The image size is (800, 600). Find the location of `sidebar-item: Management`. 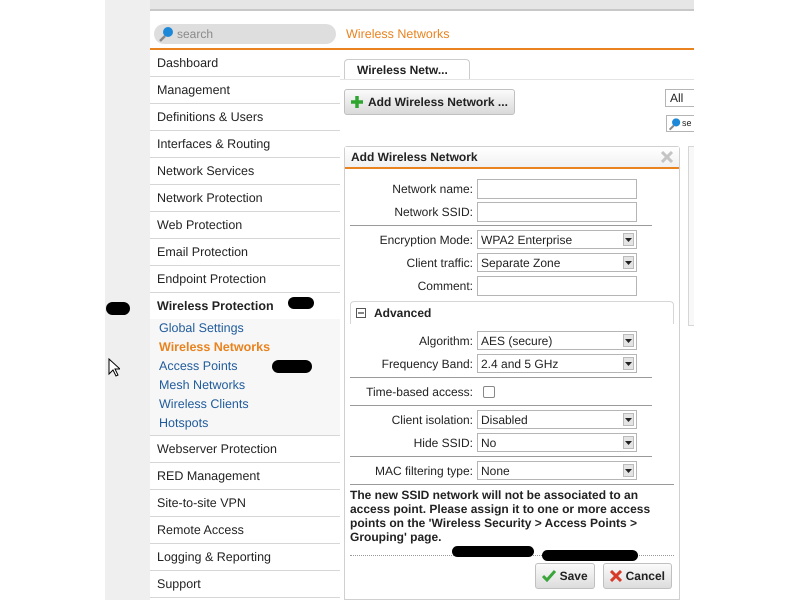

sidebar-item: Management is located at coordinates (245, 90).